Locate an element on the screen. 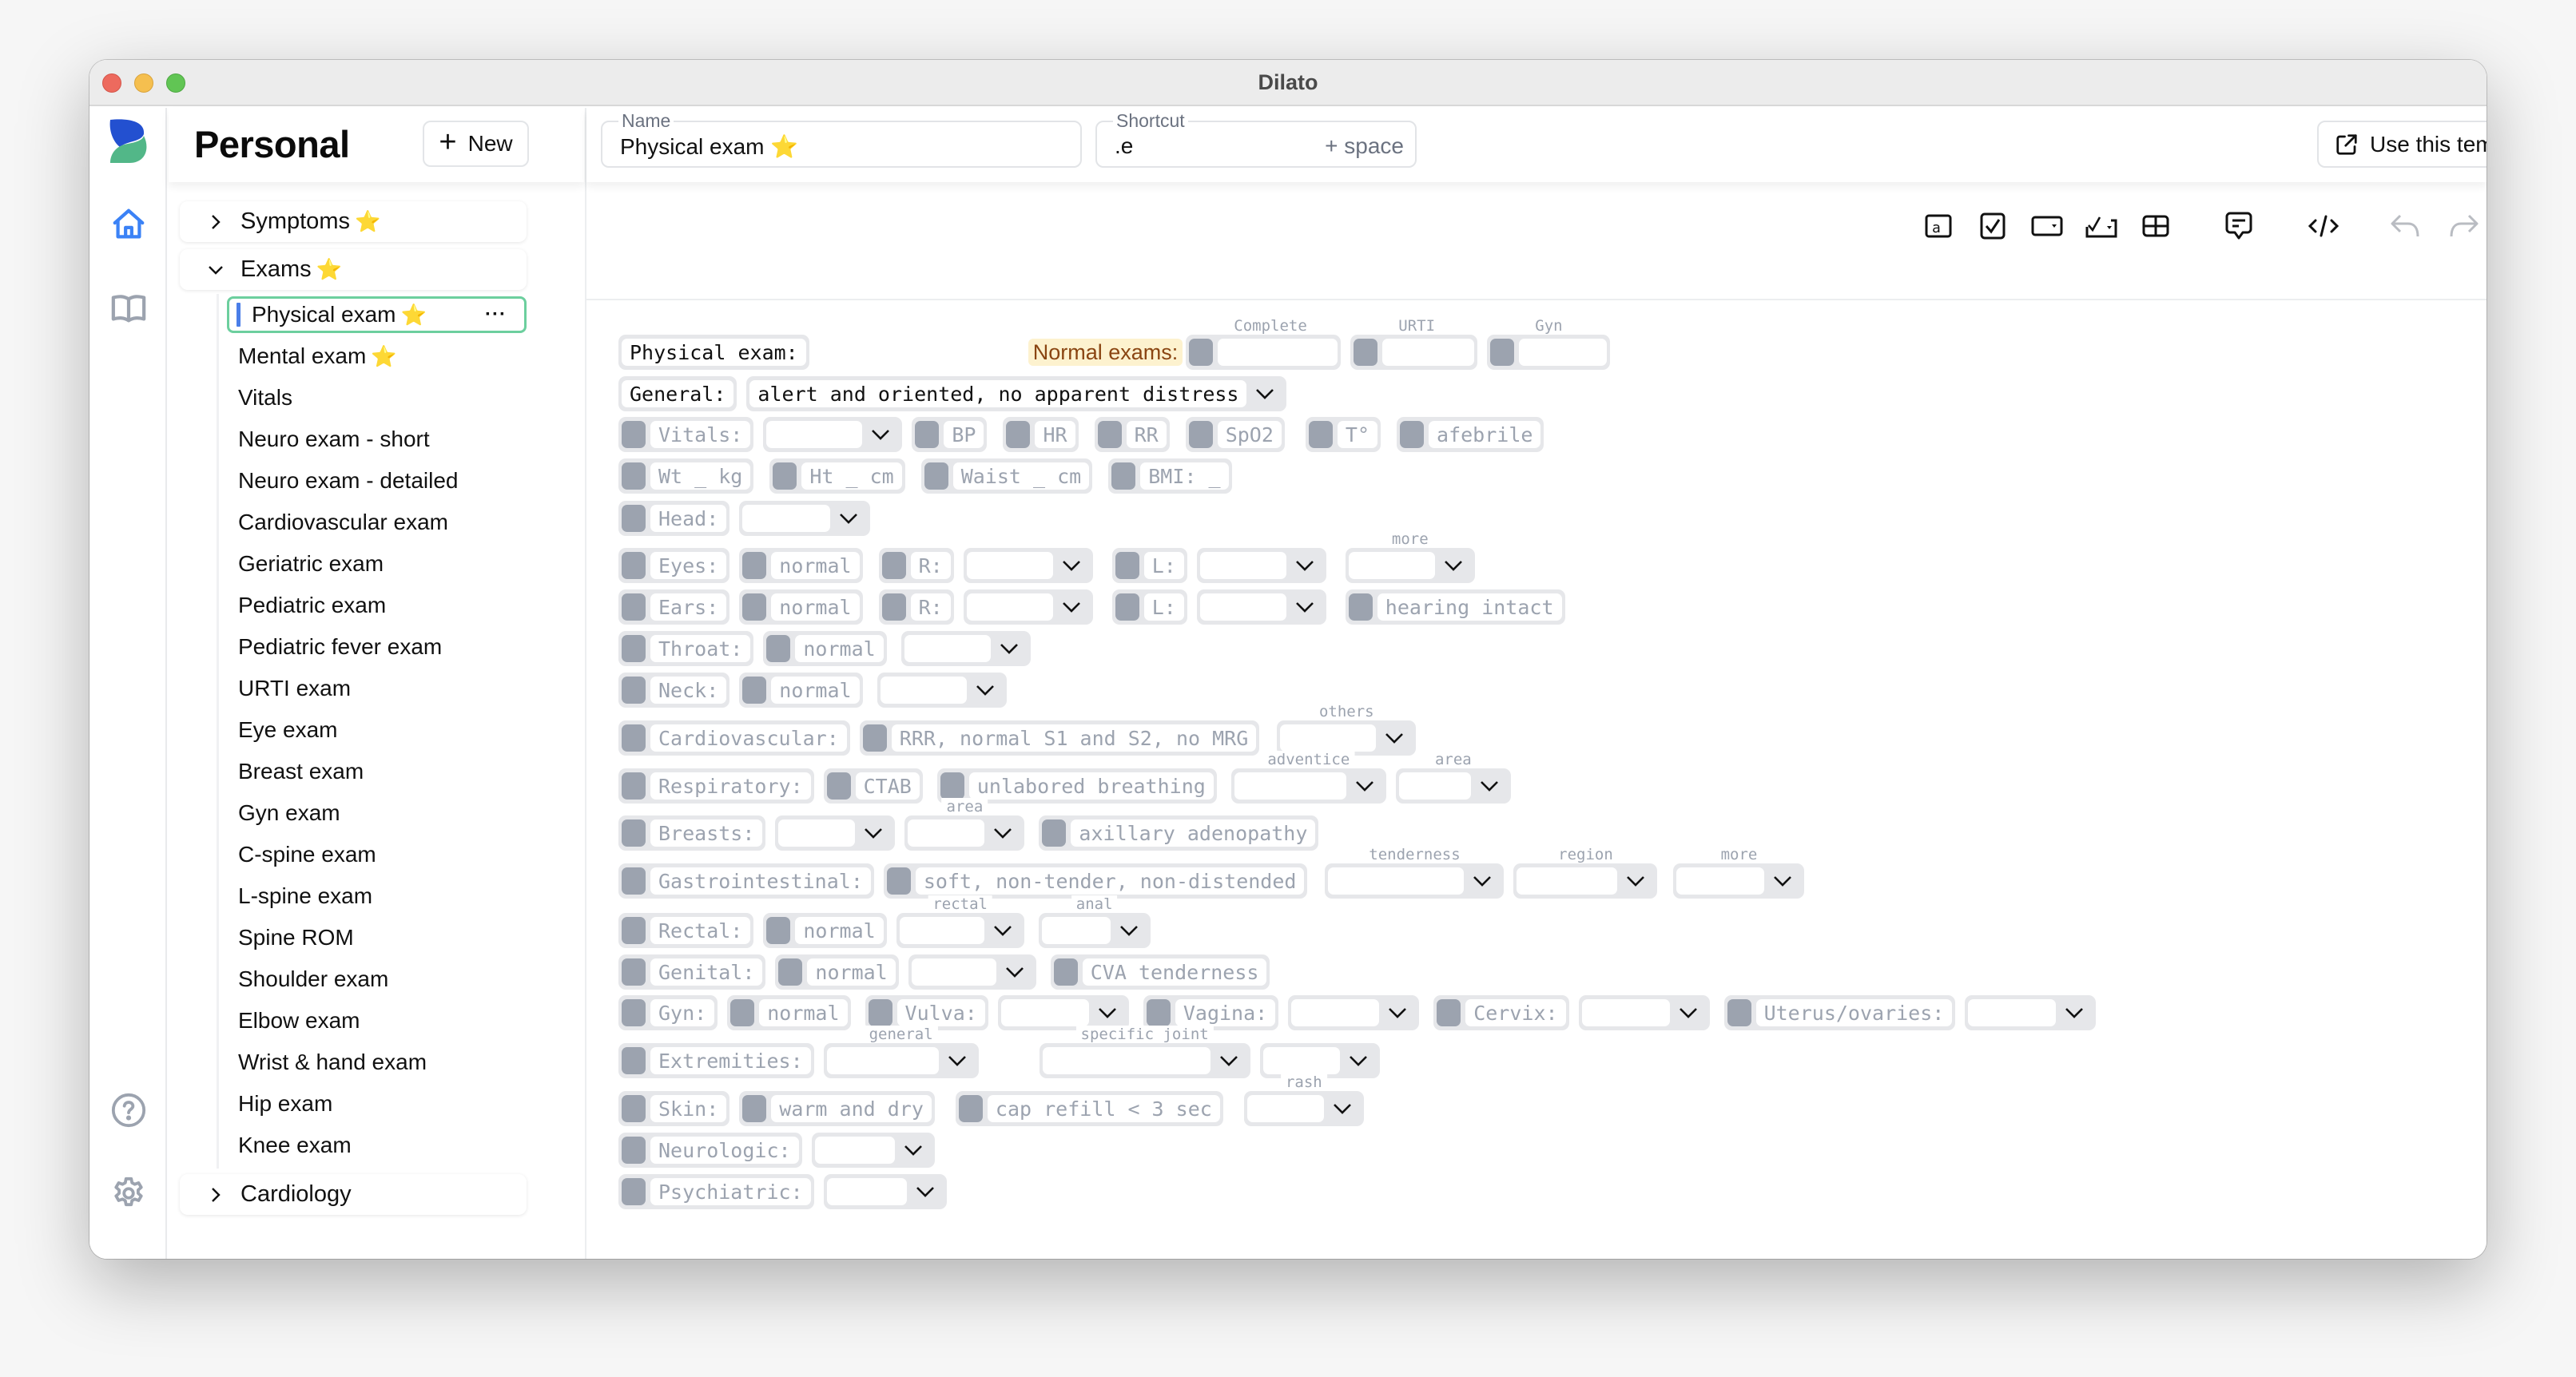 The image size is (2576, 1377). vital-3: SpO2 is located at coordinates (1235, 435).